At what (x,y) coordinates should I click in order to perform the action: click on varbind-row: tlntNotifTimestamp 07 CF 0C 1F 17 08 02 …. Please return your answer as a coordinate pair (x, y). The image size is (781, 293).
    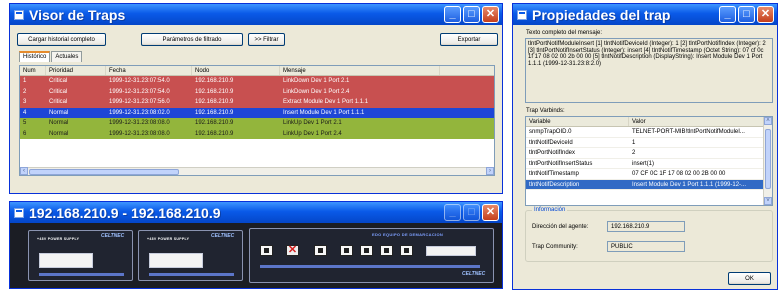
    Looking at the image, I should click on (649, 174).